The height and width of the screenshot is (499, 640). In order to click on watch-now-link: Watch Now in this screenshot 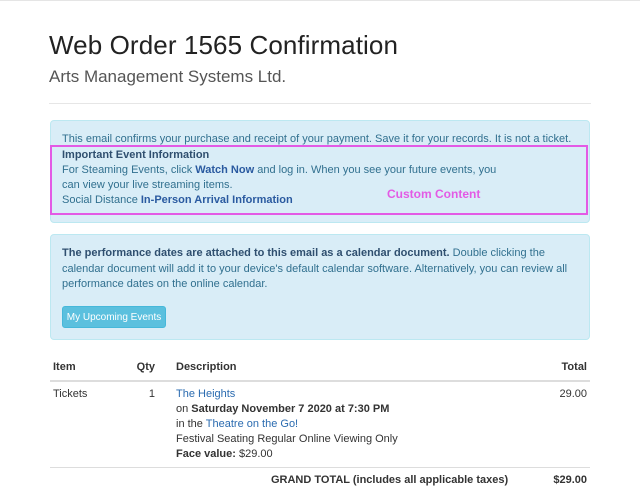, I will do `click(224, 170)`.